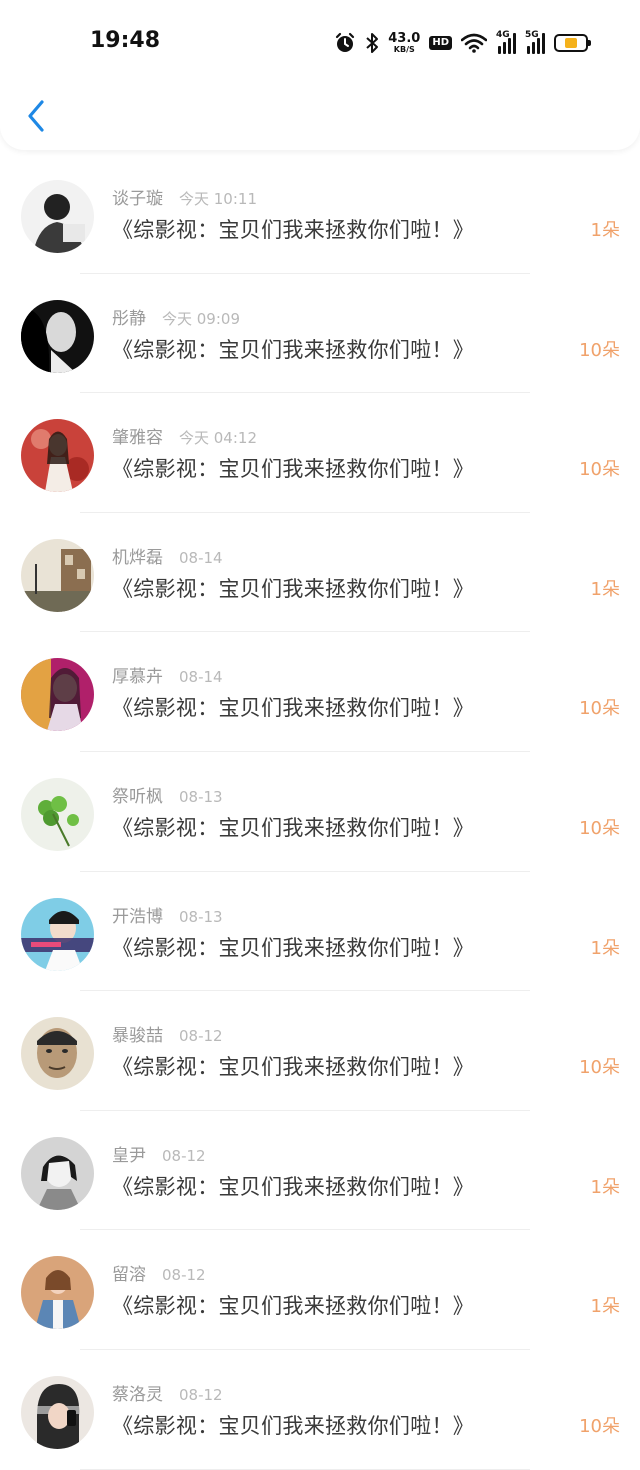 This screenshot has height=1470, width=640. I want to click on list-item: 彤静 今天 09:09 《综影视：宝贝们我来拯救你们啦！》 10朵, so click(320, 334).